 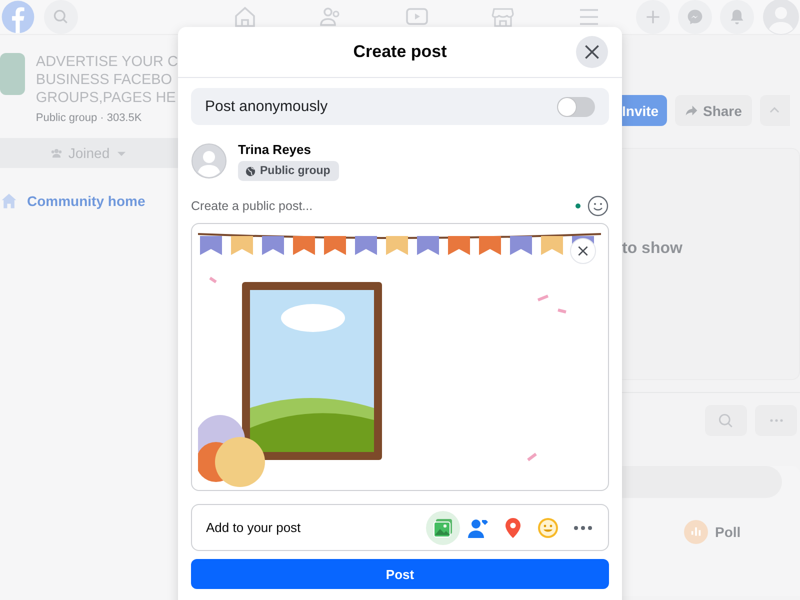 What do you see at coordinates (274, 149) in the screenshot?
I see `author-name: Trina Reyes` at bounding box center [274, 149].